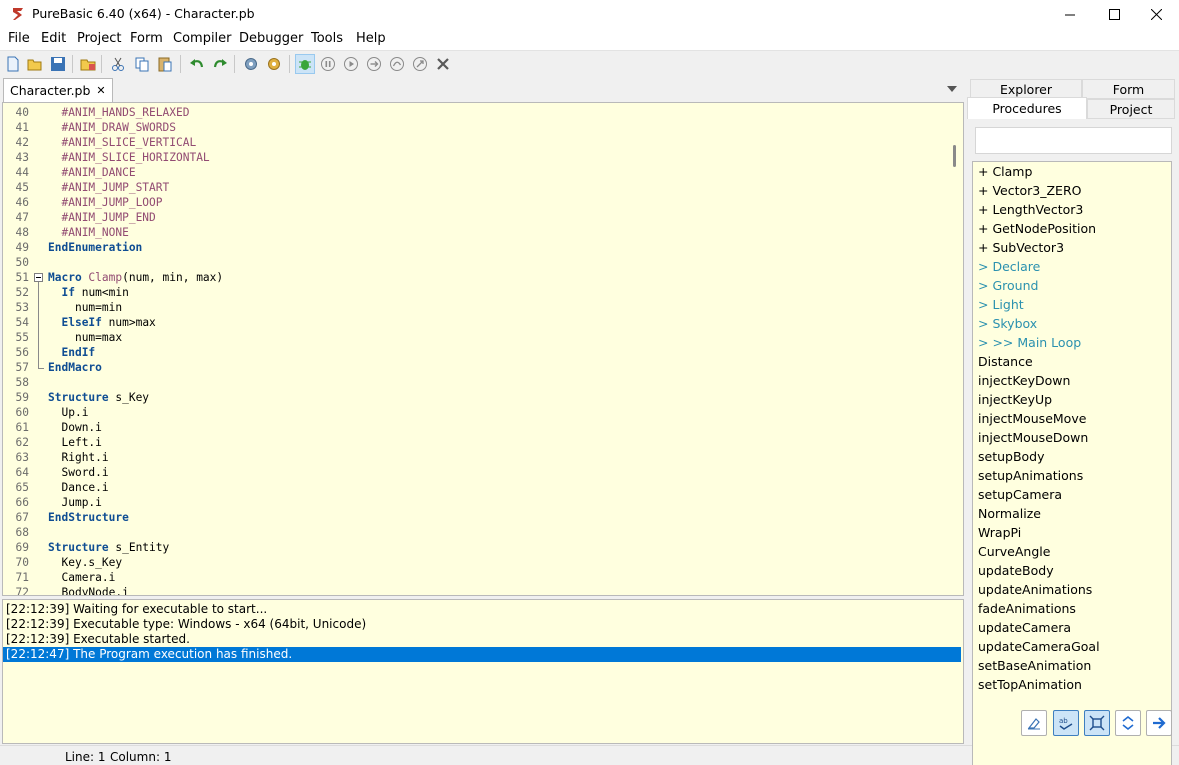 The width and height of the screenshot is (1179, 765). Describe the element at coordinates (274, 64) in the screenshot. I see `compiler-options-button` at that location.